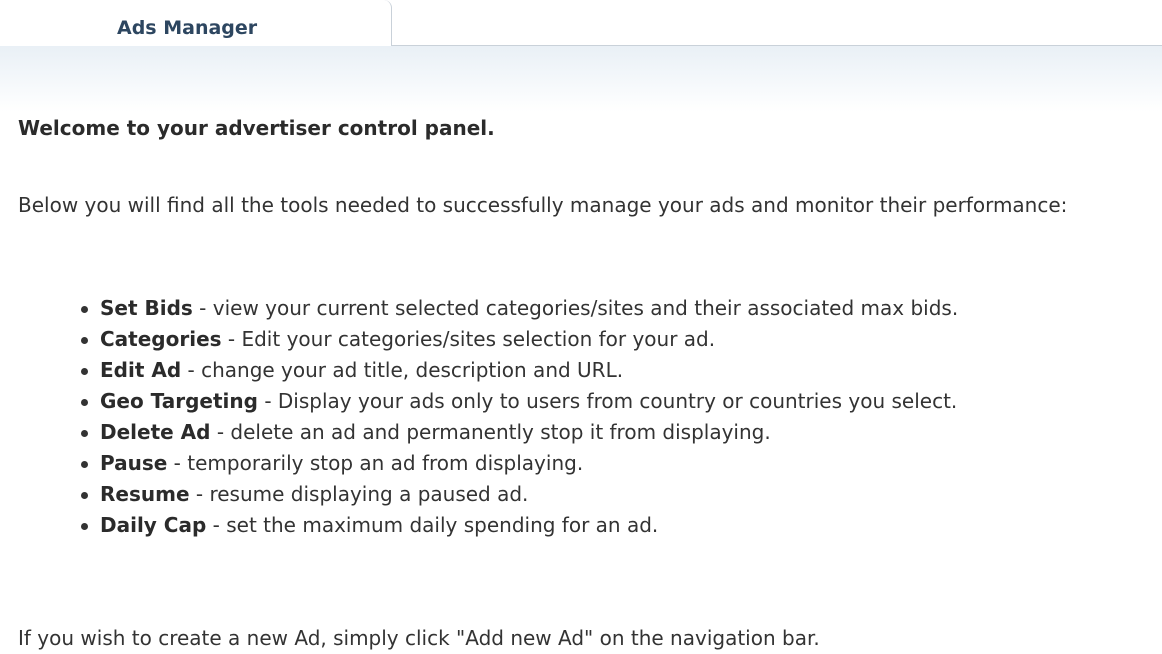 The width and height of the screenshot is (1162, 654). Describe the element at coordinates (134, 463) in the screenshot. I see `feature-term: Pause` at that location.